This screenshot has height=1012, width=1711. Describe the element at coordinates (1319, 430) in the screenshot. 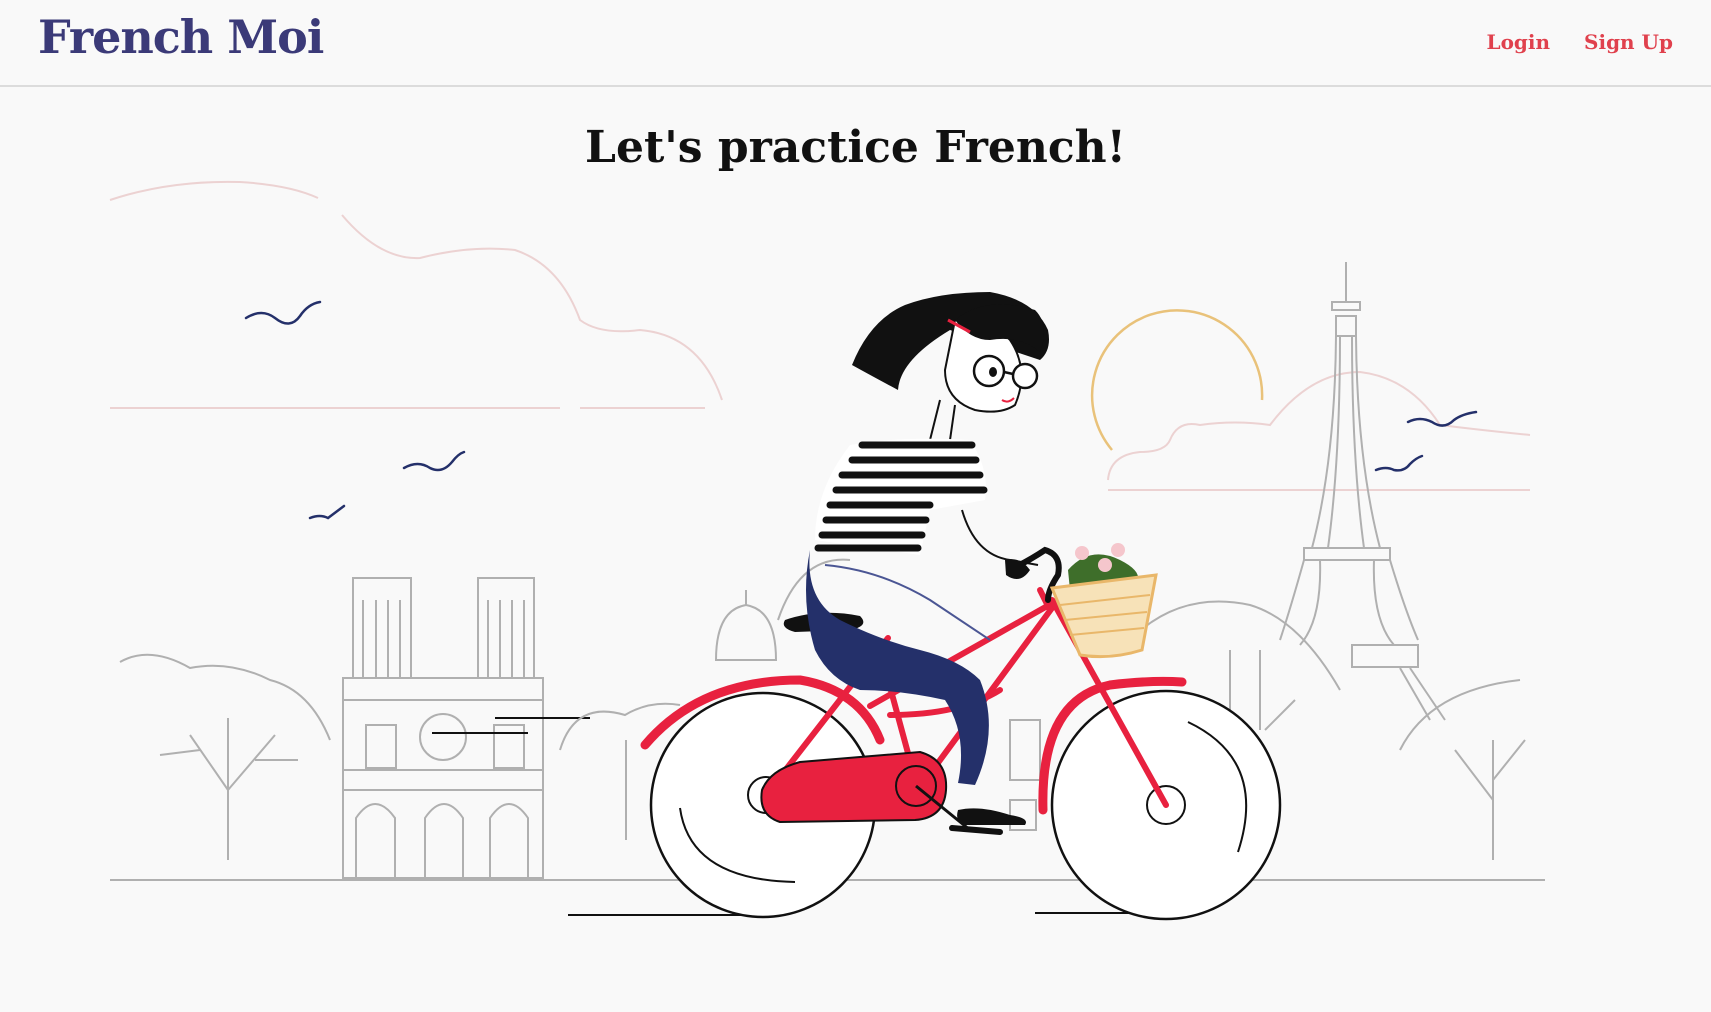

I see `cloud-right-icon` at that location.